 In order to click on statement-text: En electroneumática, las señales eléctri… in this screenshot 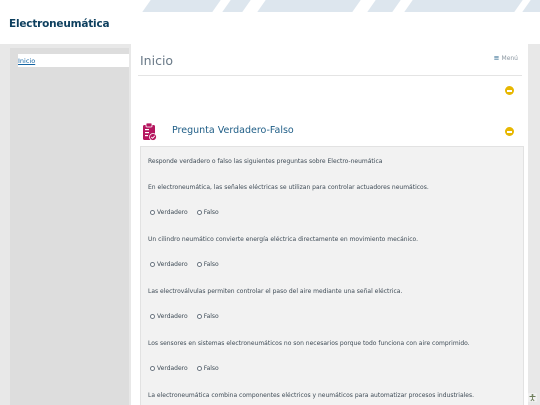, I will do `click(288, 187)`.